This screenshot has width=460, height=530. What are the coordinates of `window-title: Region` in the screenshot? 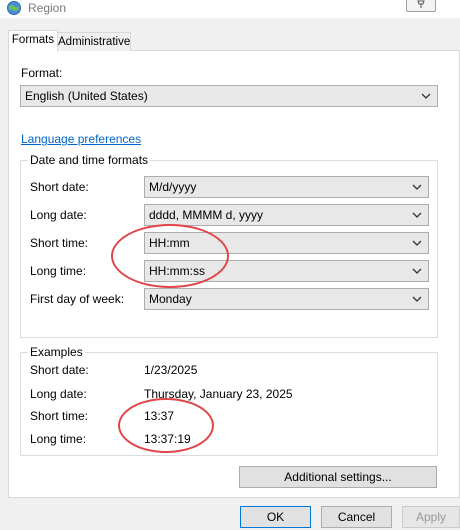 It's located at (47, 8).